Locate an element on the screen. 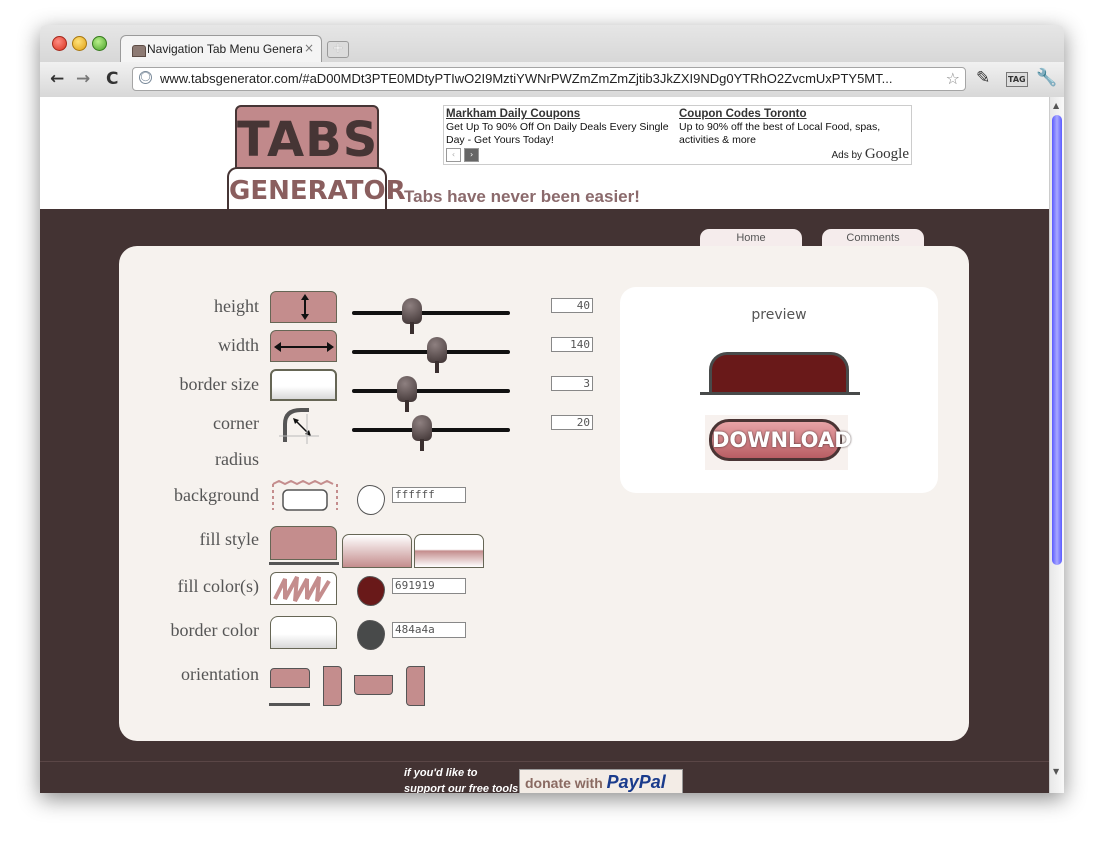  fill-color-swatch is located at coordinates (371, 591).